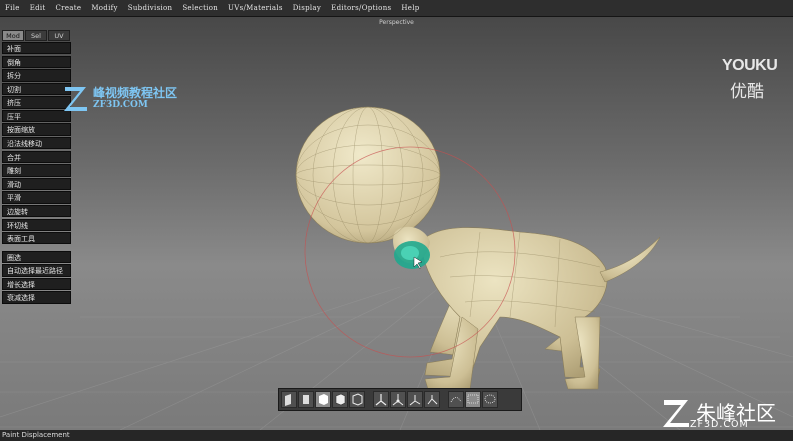 This screenshot has width=793, height=441. What do you see at coordinates (59, 35) in the screenshot?
I see `tab-uv: UV` at bounding box center [59, 35].